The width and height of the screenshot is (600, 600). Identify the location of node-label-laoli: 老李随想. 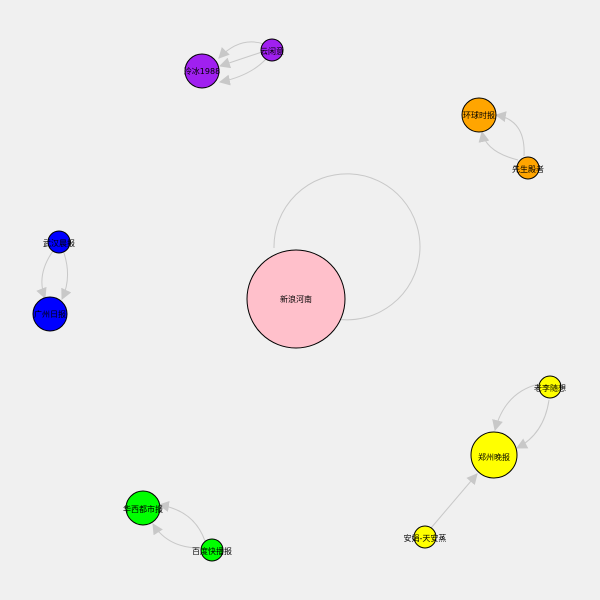
(550, 388).